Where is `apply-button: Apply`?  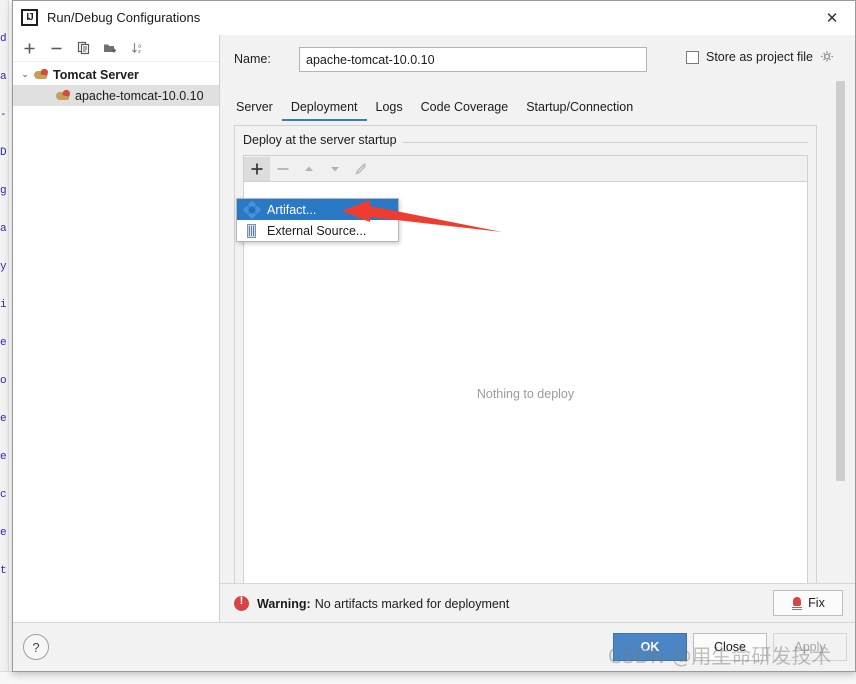
apply-button: Apply is located at coordinates (810, 647).